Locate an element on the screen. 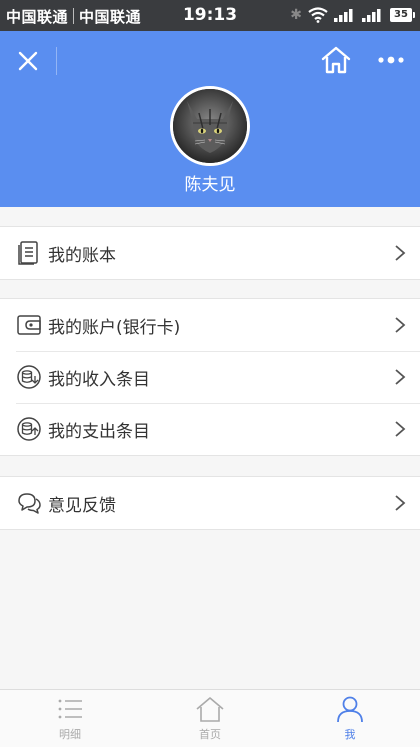 The height and width of the screenshot is (747, 420). menu-group-feedback: 意见反馈 is located at coordinates (210, 503).